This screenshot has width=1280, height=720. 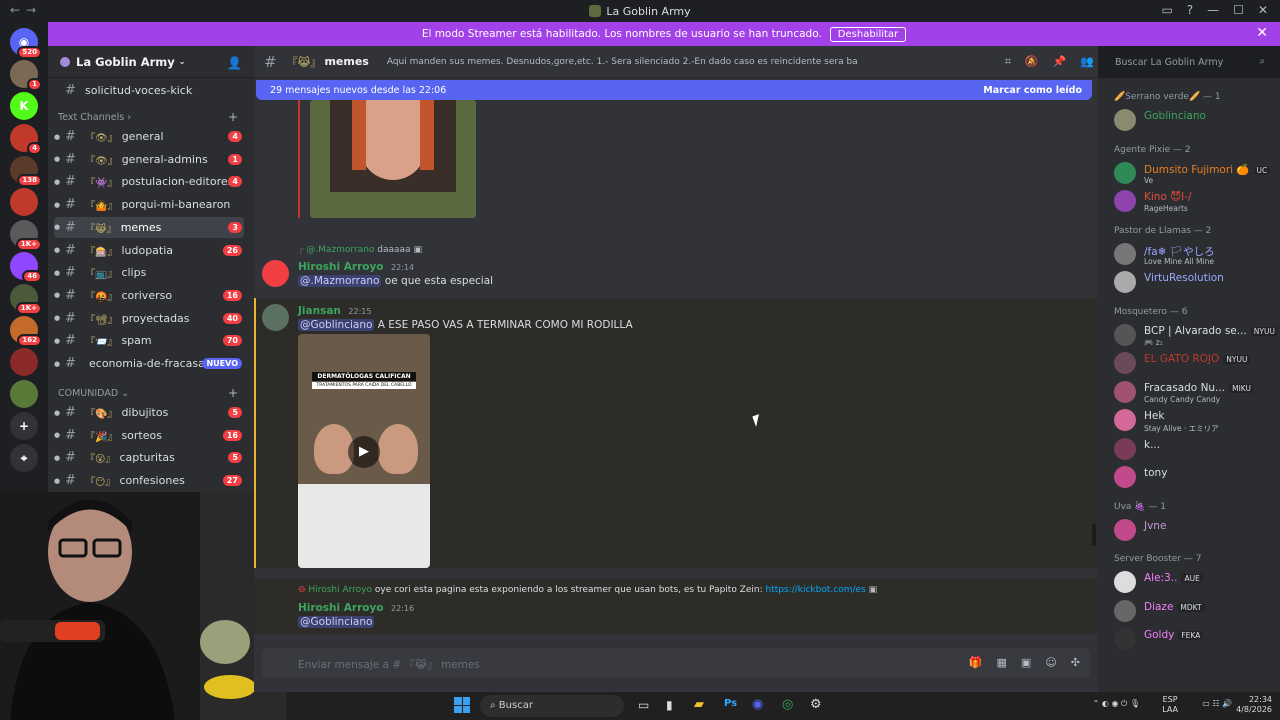 I want to click on member-item: Kino 😈I-/RageHearts, so click(x=1195, y=202).